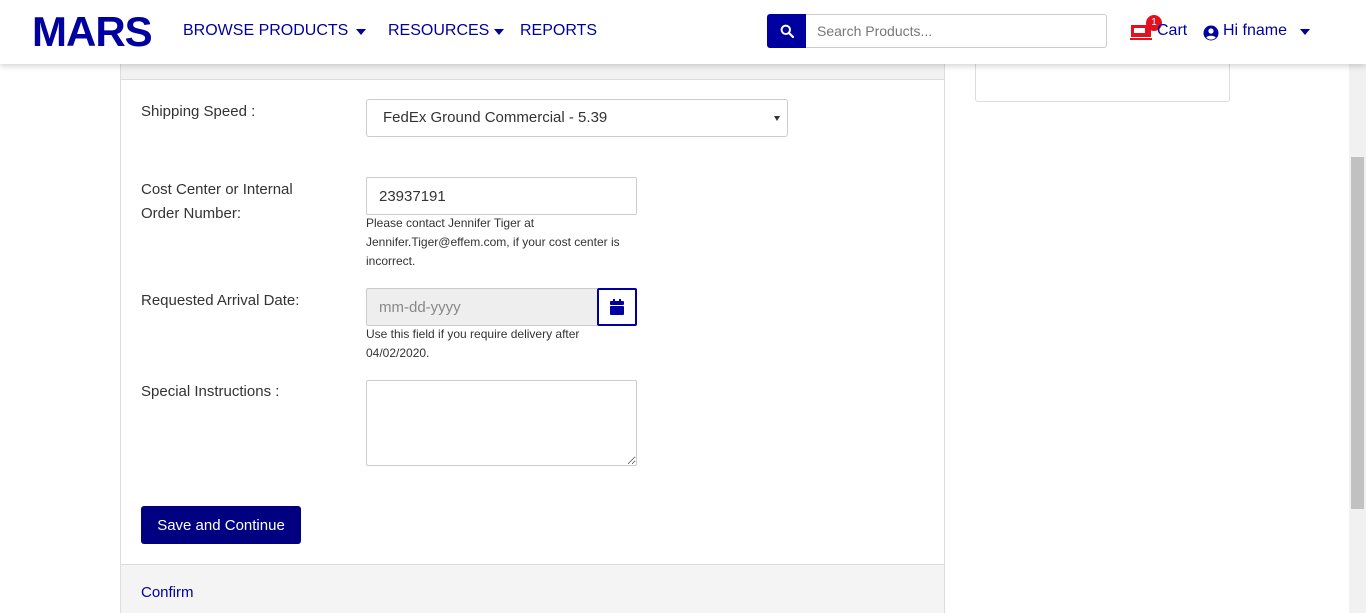  Describe the element at coordinates (532, 588) in the screenshot. I see `confirm-step-header: Confirm` at that location.